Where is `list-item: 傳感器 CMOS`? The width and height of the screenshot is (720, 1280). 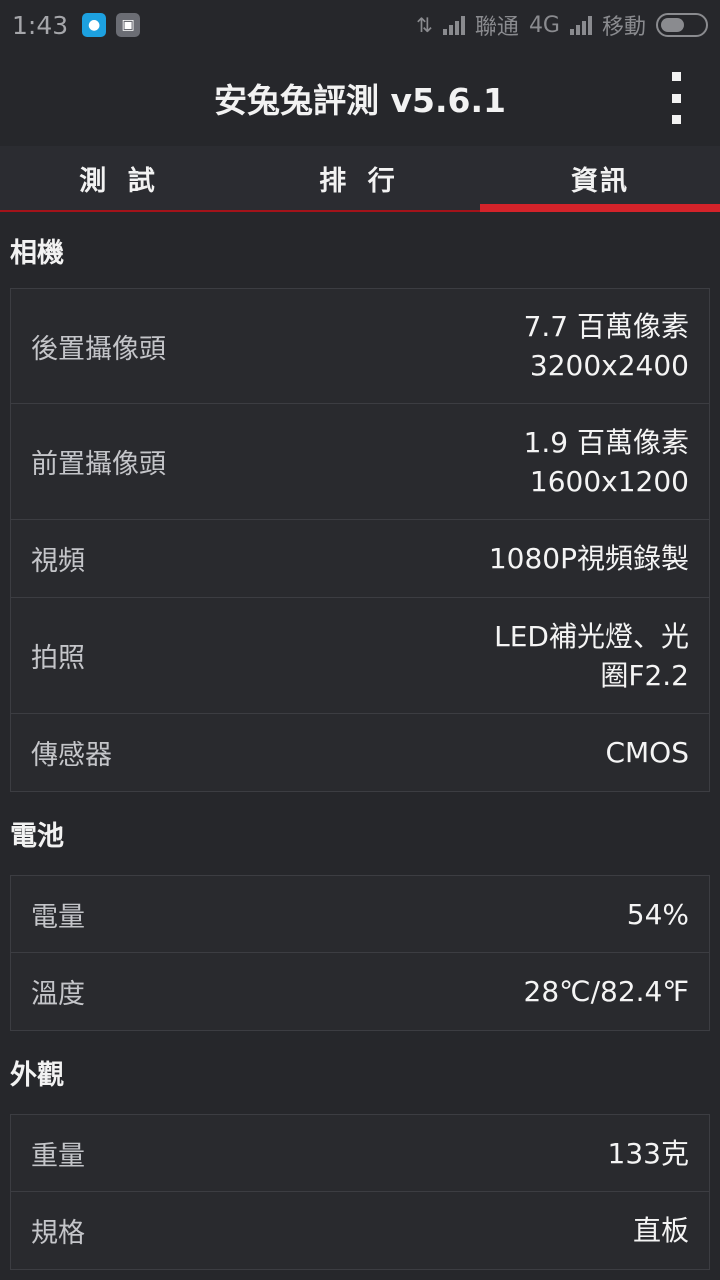 list-item: 傳感器 CMOS is located at coordinates (360, 752).